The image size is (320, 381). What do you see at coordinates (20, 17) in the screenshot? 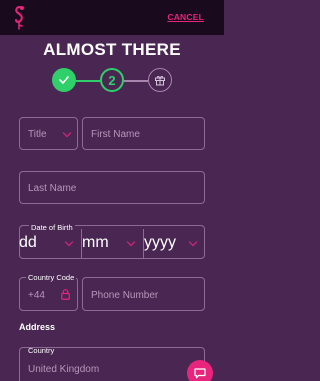
I see `flamingo-logo-icon` at bounding box center [20, 17].